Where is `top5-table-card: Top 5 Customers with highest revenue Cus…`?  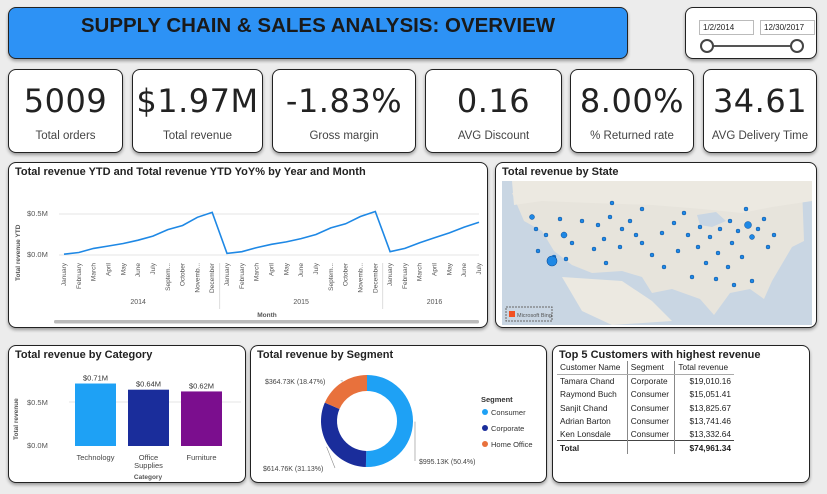 top5-table-card: Top 5 Customers with highest revenue Cus… is located at coordinates (681, 414).